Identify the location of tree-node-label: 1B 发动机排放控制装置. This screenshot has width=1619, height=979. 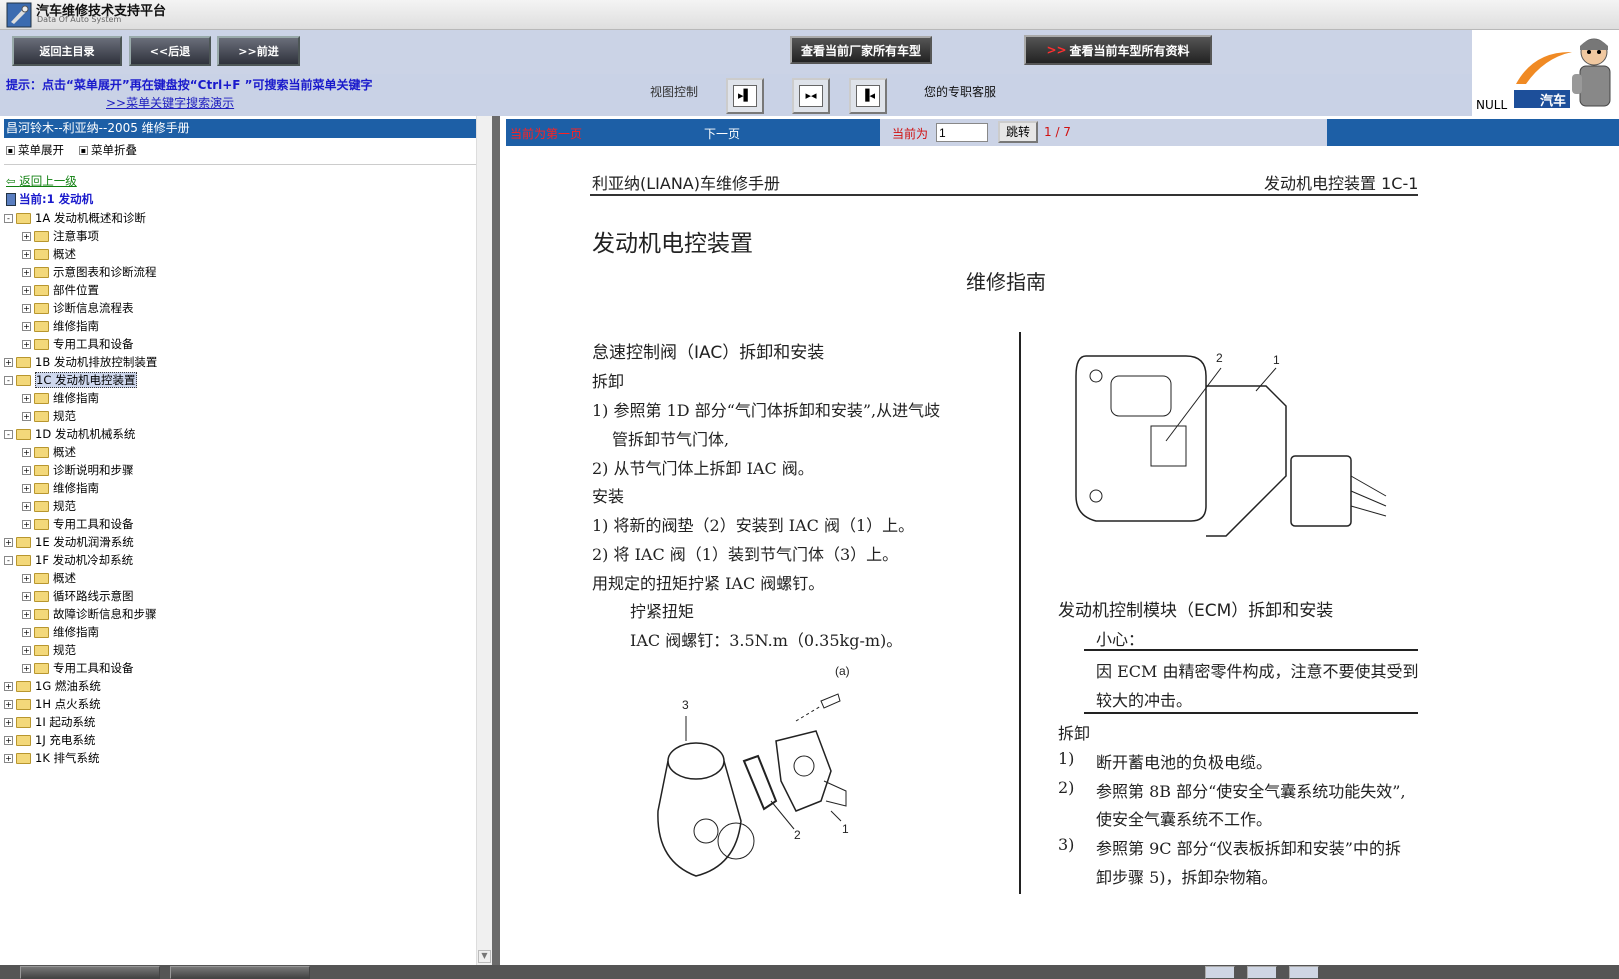
(96, 362).